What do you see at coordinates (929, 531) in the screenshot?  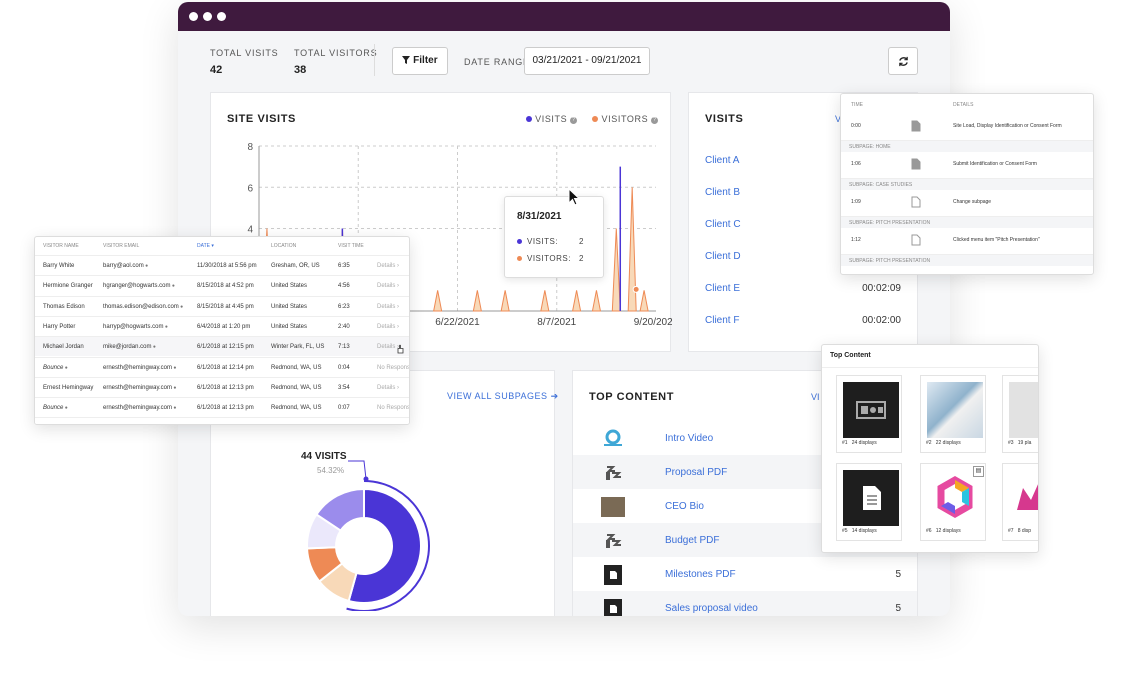 I see `tile-6-rank: #6` at bounding box center [929, 531].